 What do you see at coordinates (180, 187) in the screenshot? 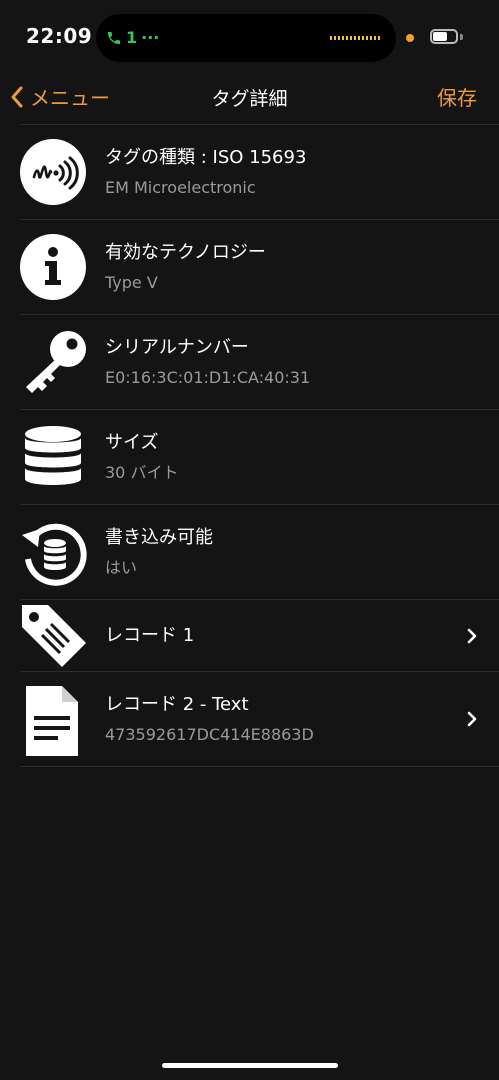
I see `list-item-subtitle: EM Microelectronic` at bounding box center [180, 187].